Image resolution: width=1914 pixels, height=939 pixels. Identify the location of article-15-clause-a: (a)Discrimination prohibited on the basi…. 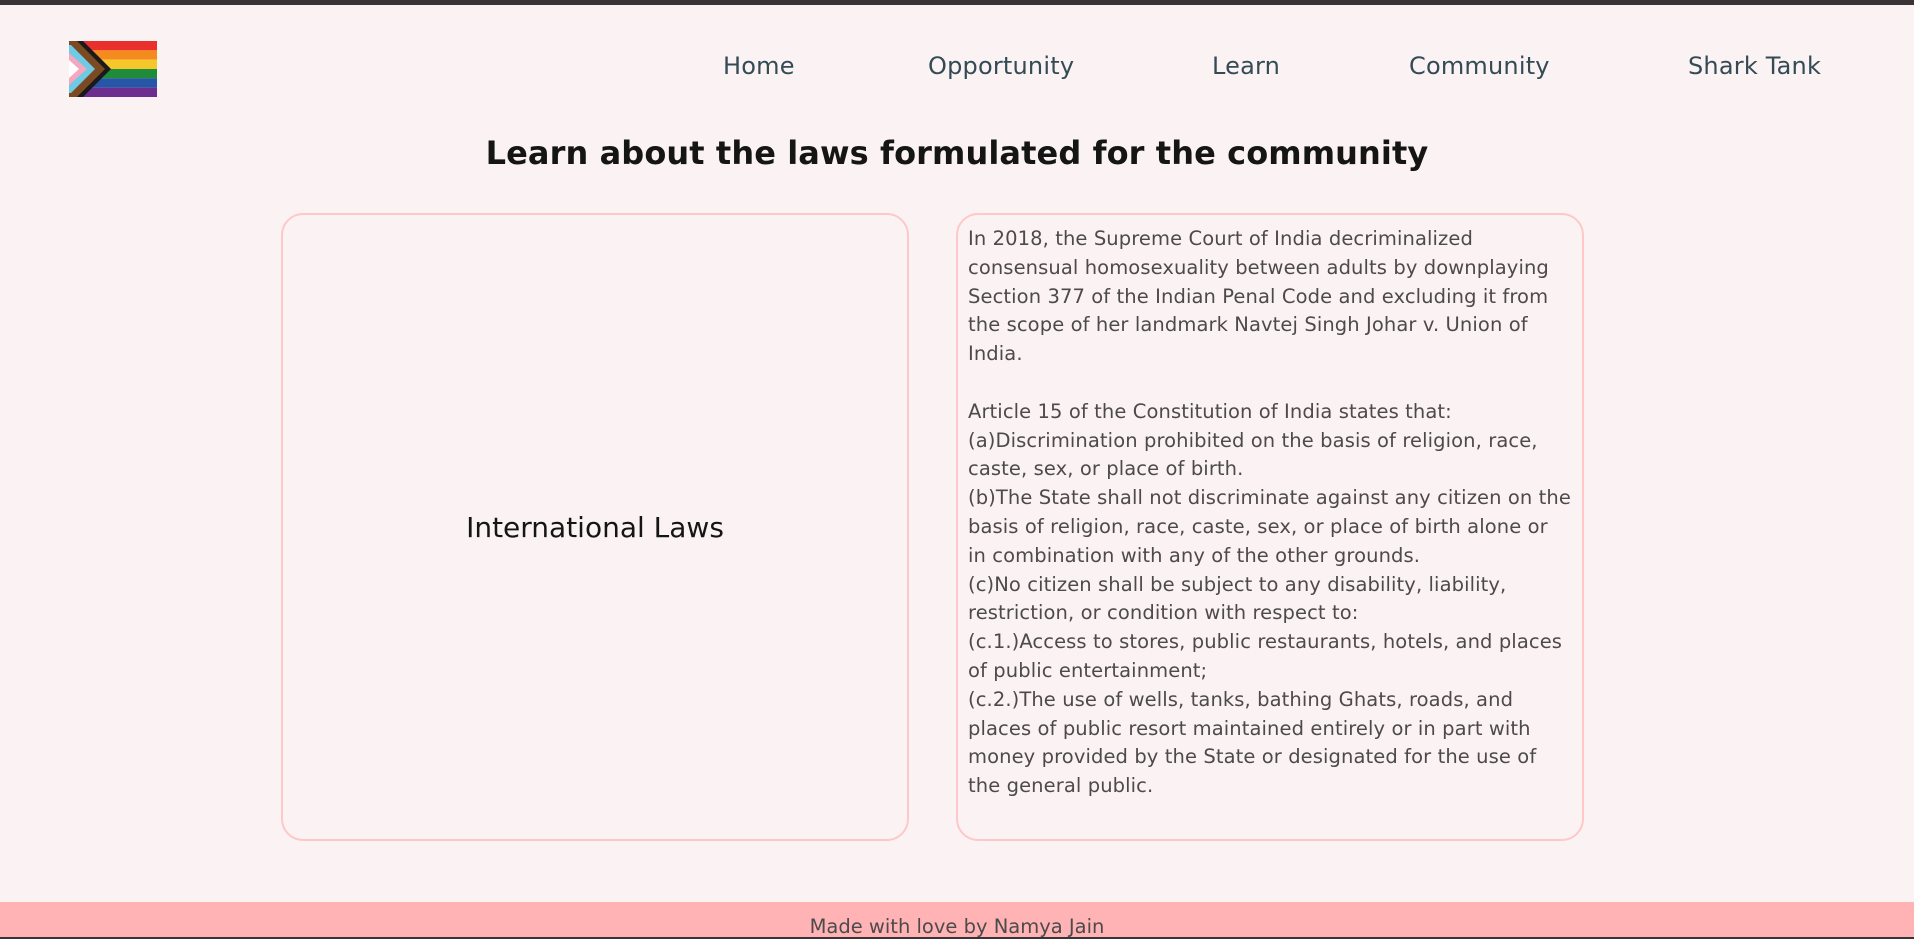
(1253, 454).